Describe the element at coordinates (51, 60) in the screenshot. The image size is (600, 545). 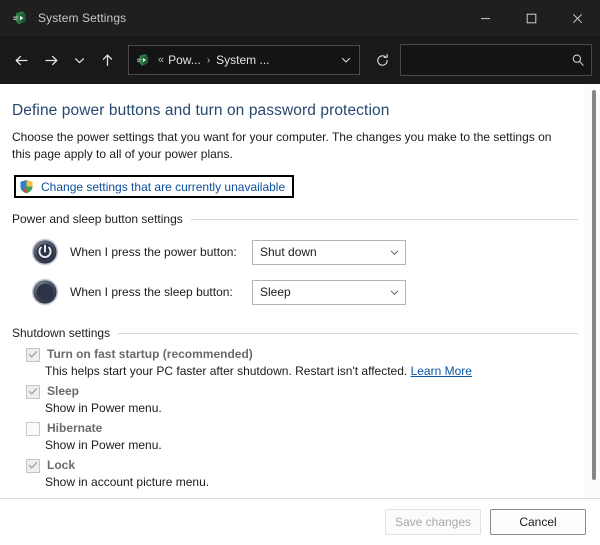
I see `forward-arrow-icon` at that location.